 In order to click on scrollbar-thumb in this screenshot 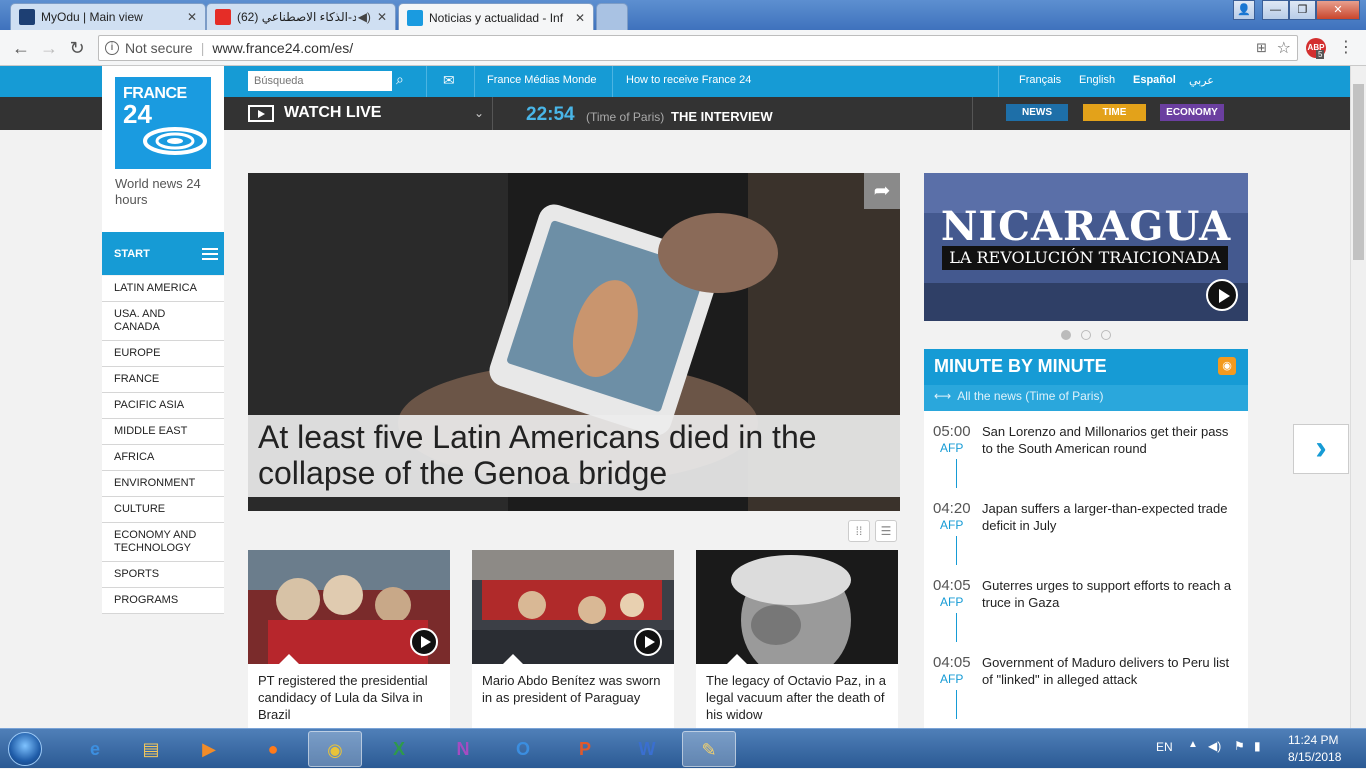, I will do `click(1358, 172)`.